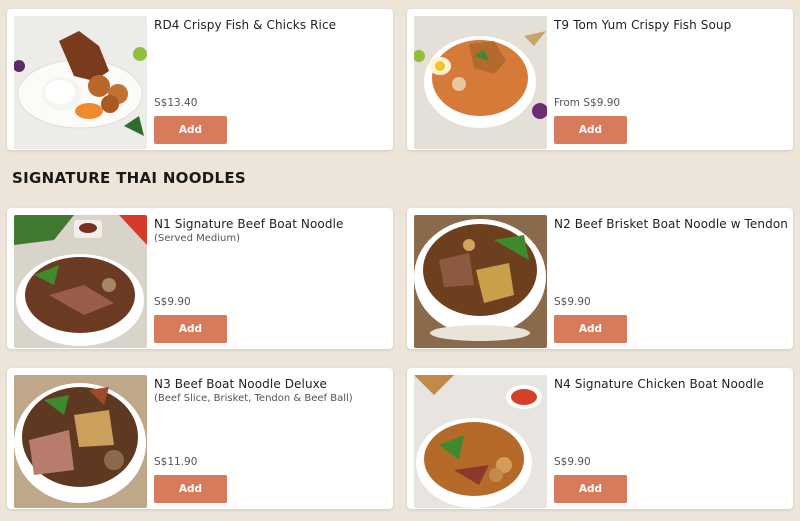 The image size is (800, 521). Describe the element at coordinates (245, 25) in the screenshot. I see `item-title: RD4 Crispy Fish & Chicks Rice` at that location.